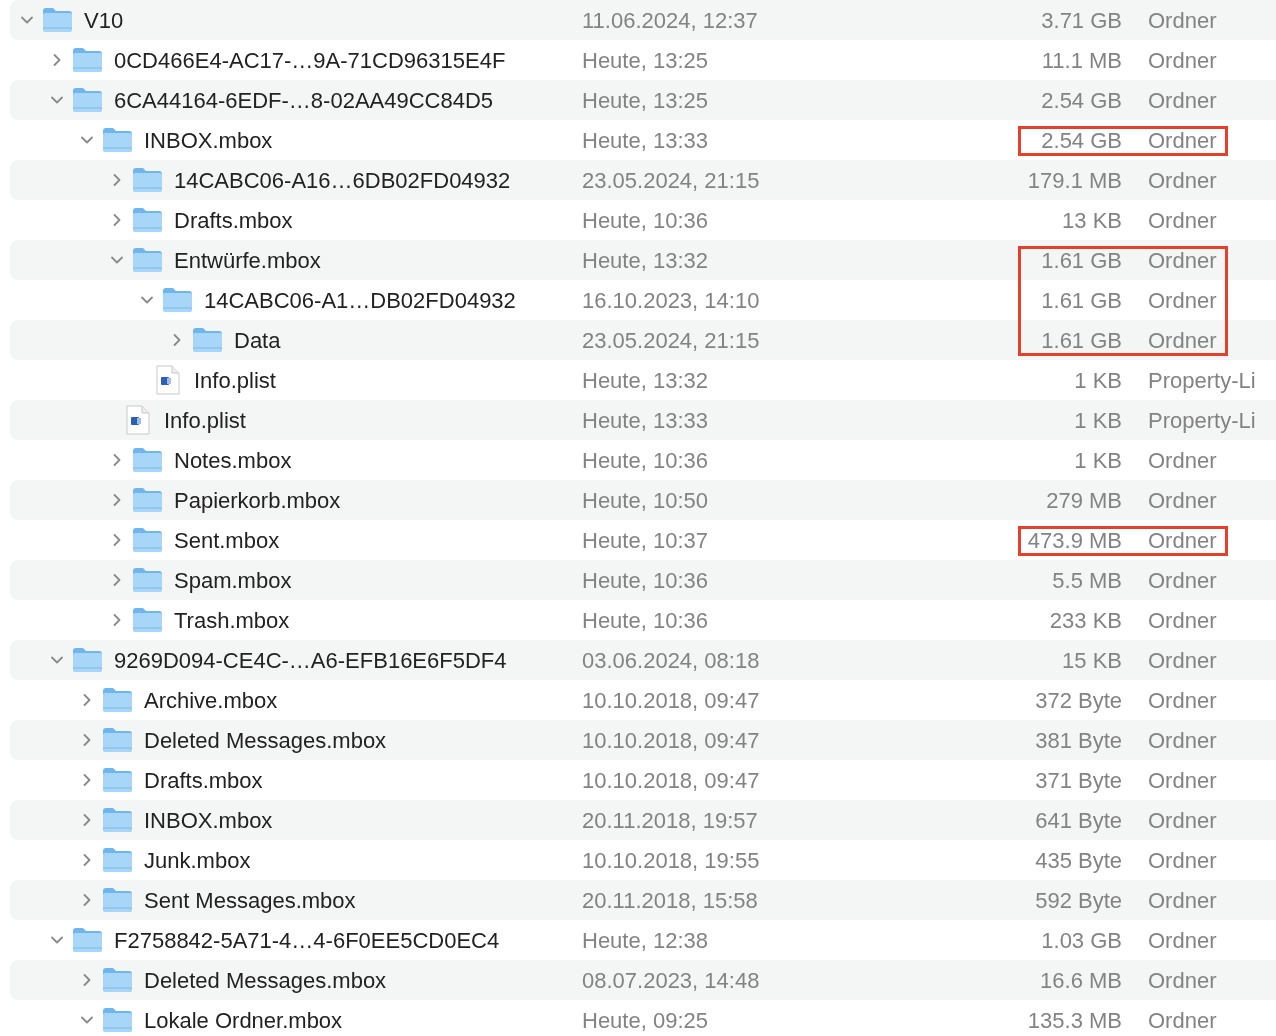  I want to click on file-row: Spam.mbox Heute, 10:36 5.5 MB Ordner, so click(643, 580).